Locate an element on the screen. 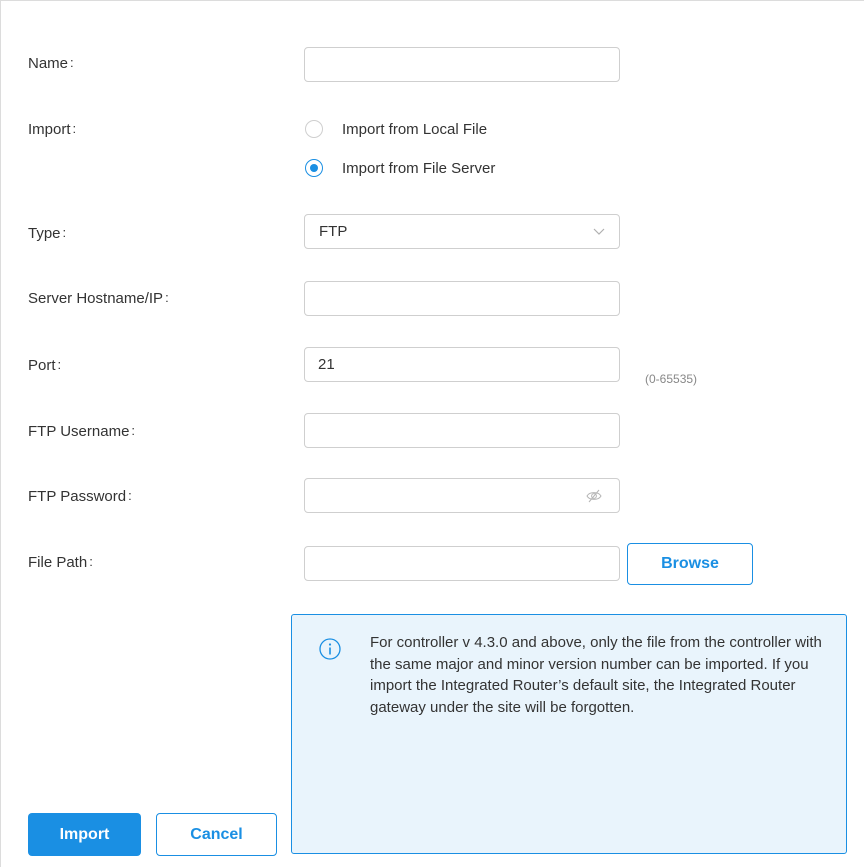 The height and width of the screenshot is (867, 864). chevron-down-icon is located at coordinates (599, 231).